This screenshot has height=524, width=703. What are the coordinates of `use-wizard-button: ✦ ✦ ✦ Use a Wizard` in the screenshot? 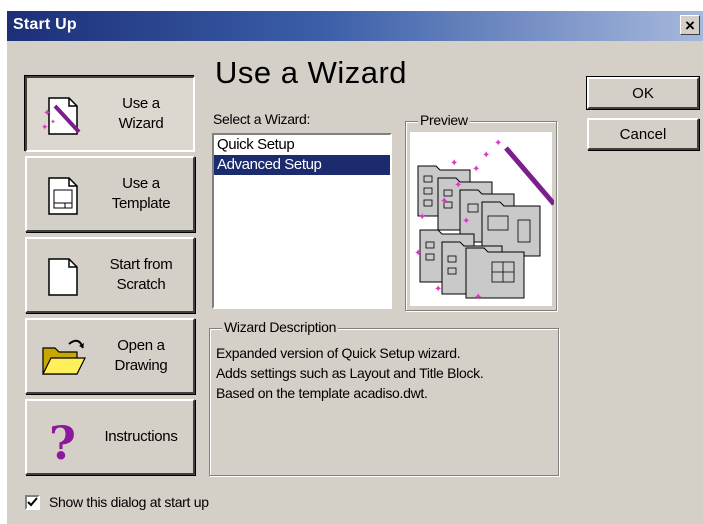 It's located at (110, 114).